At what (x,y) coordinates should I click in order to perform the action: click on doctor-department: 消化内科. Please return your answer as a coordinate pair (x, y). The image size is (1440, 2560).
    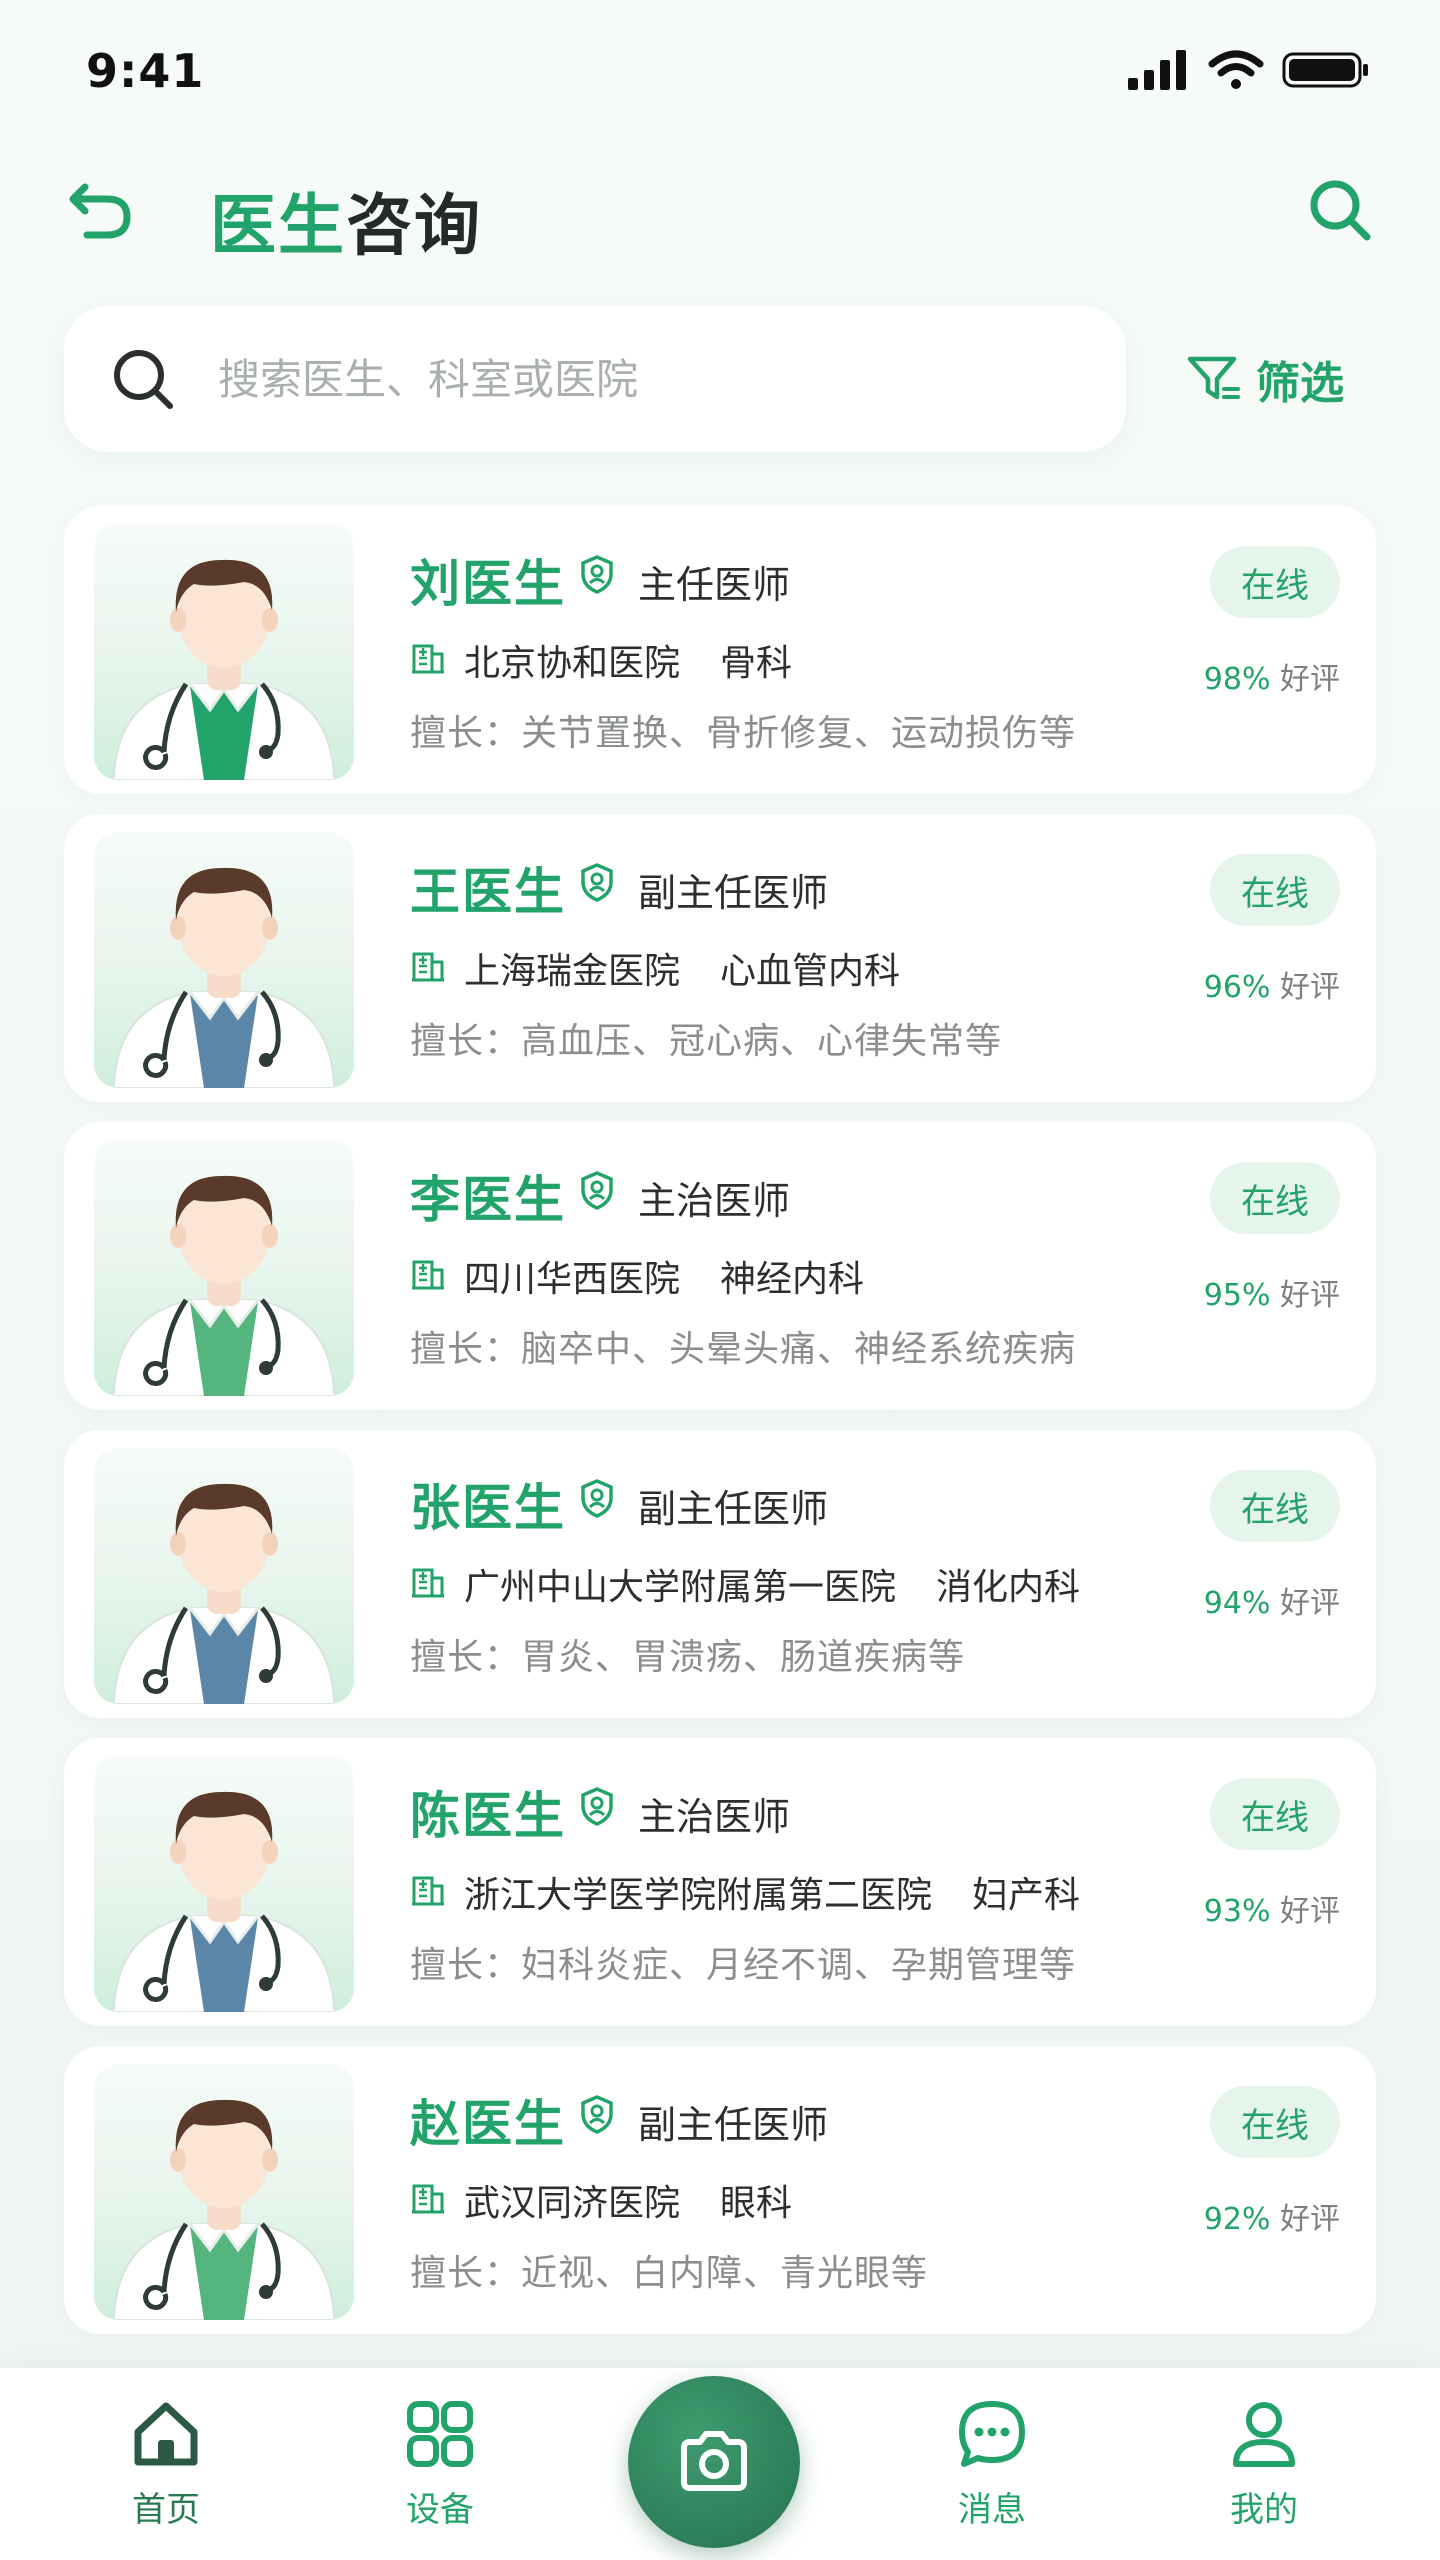
    Looking at the image, I should click on (1008, 1587).